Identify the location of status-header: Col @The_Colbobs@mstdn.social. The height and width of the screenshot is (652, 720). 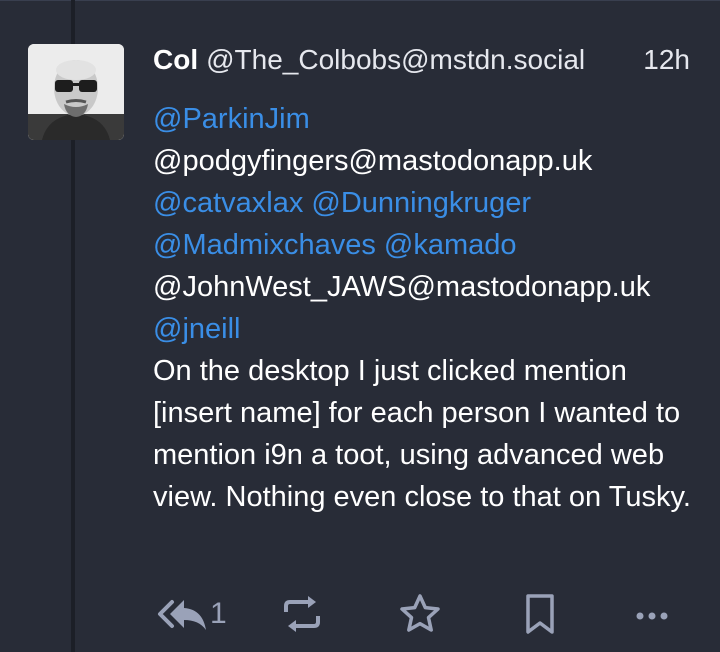
(433, 60).